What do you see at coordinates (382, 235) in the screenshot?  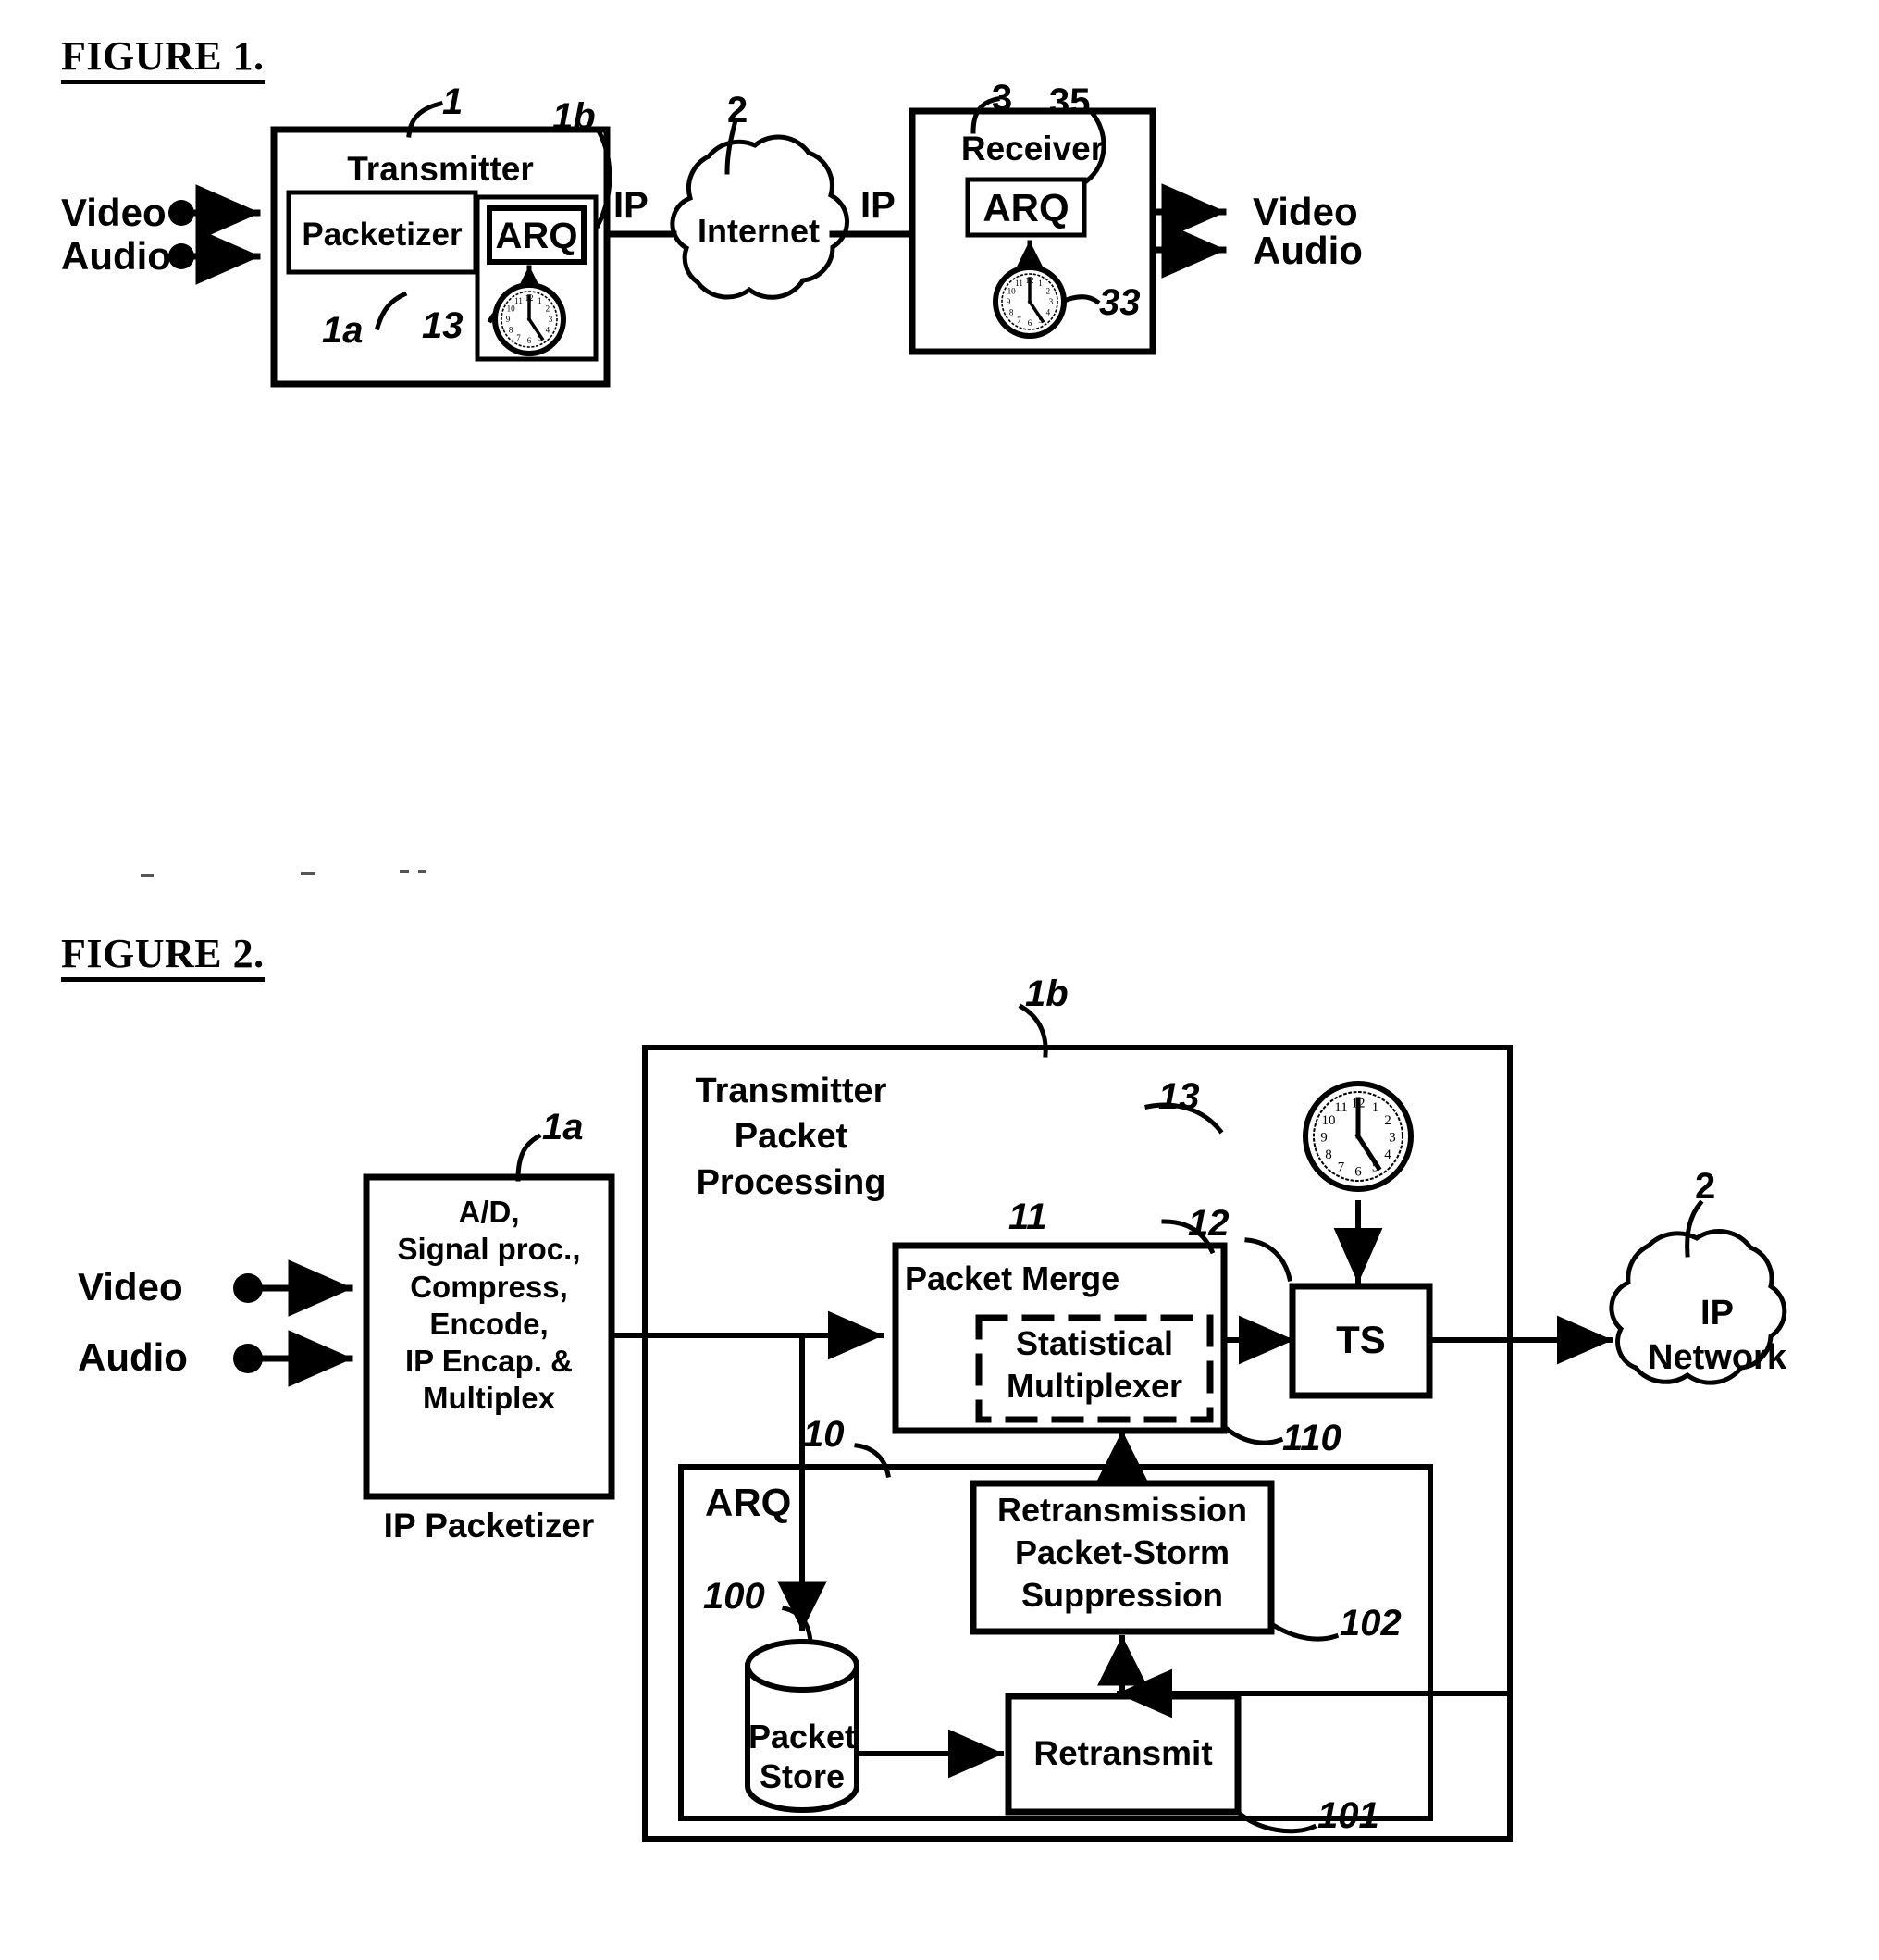 I see `packetizer-label: Packetizer` at bounding box center [382, 235].